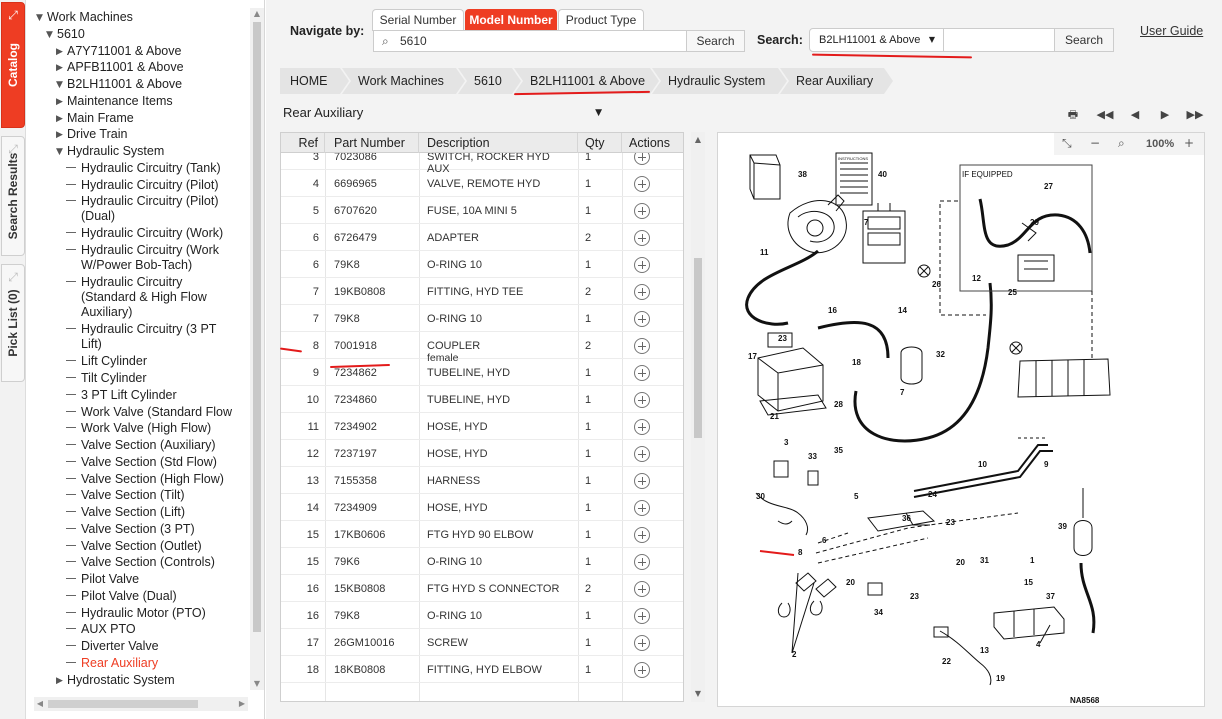 The width and height of the screenshot is (1222, 719). What do you see at coordinates (824, 540) in the screenshot?
I see `callout-label: 6` at bounding box center [824, 540].